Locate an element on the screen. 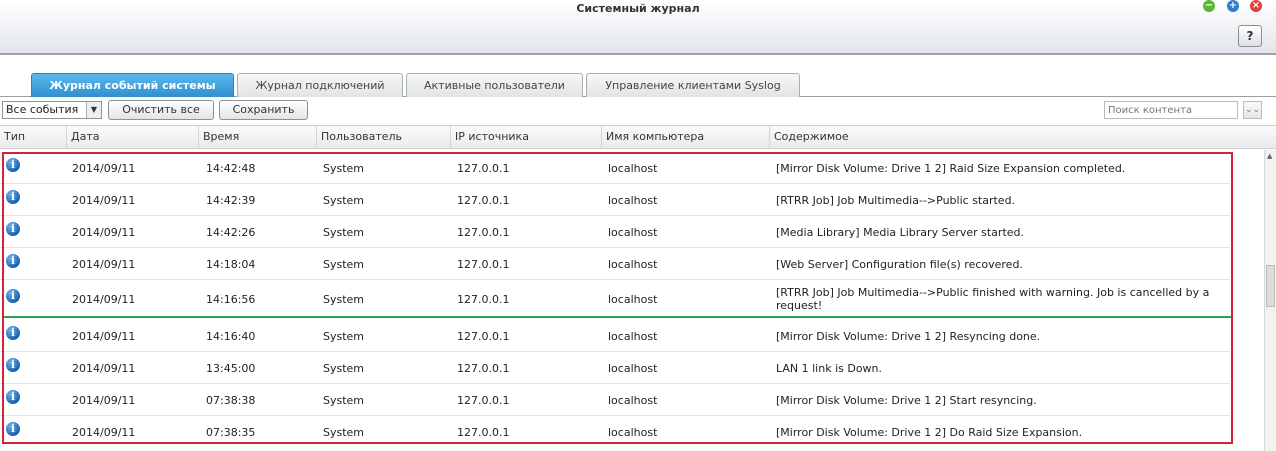  vertical-scrollbar: ▲ is located at coordinates (1270, 300).